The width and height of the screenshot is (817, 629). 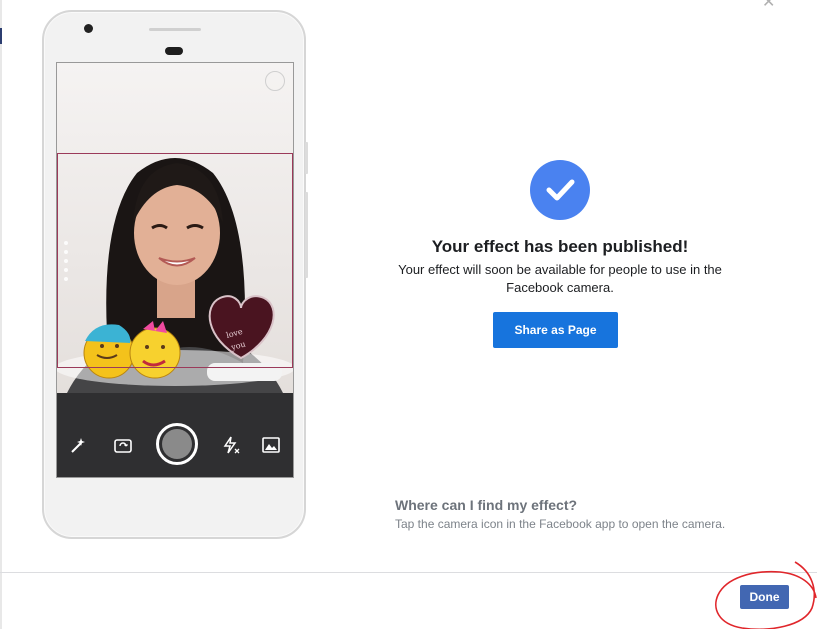 What do you see at coordinates (231, 445) in the screenshot?
I see `flash-icon` at bounding box center [231, 445].